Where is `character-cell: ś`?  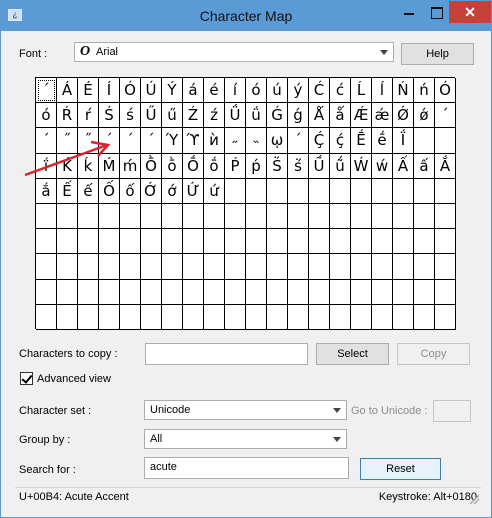
character-cell: ś is located at coordinates (130, 116).